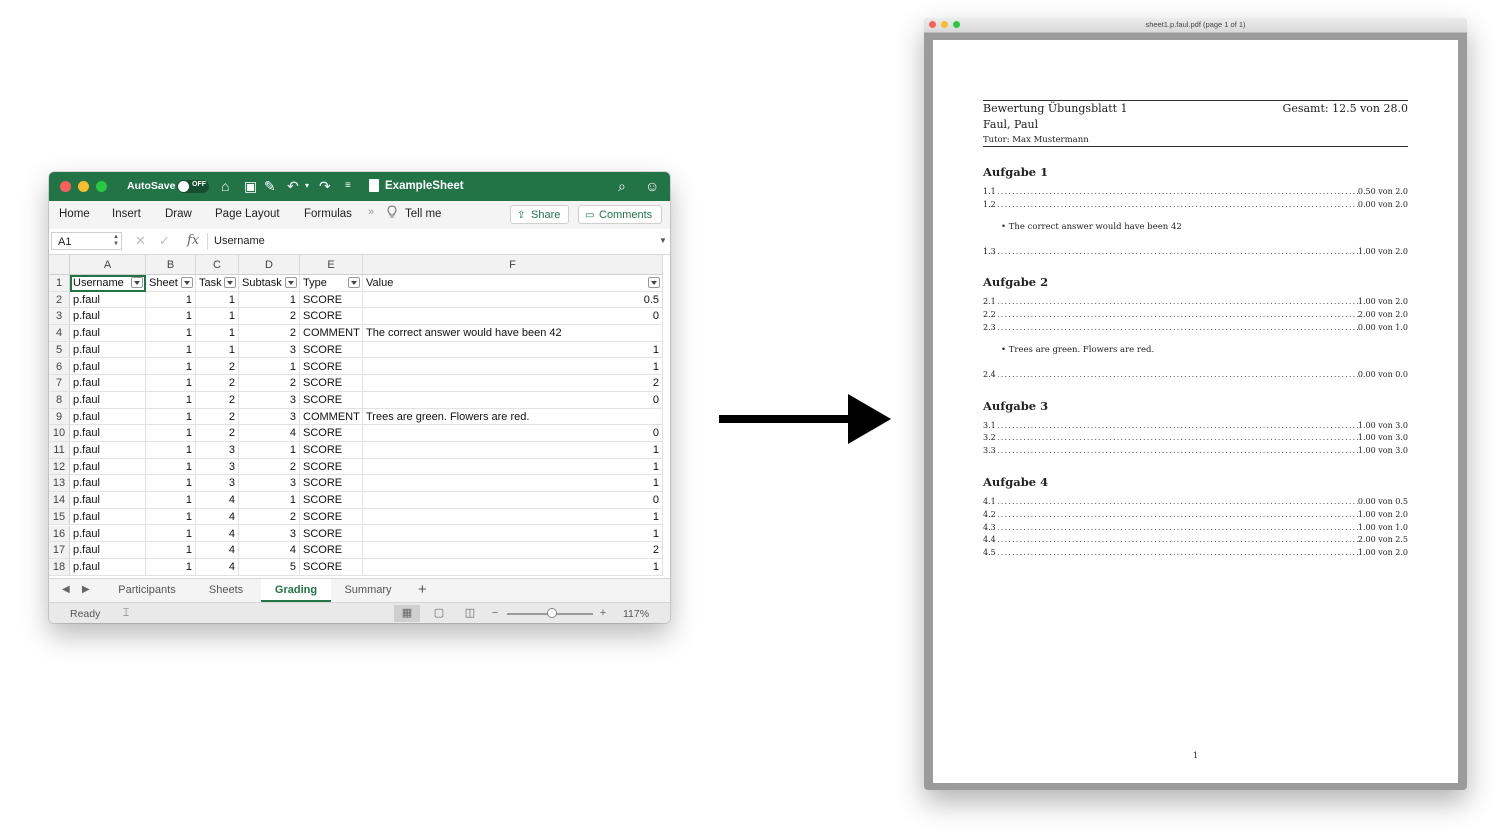 The width and height of the screenshot is (1500, 838). Describe the element at coordinates (371, 212) in the screenshot. I see `more-tabs-icon: »` at that location.